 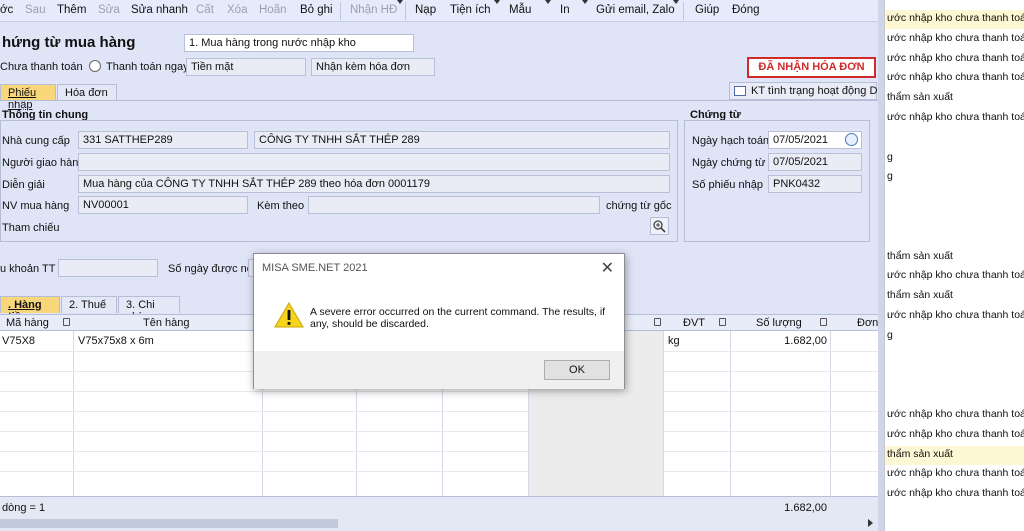 I want to click on toolbar-template: Mẫu, so click(x=520, y=10).